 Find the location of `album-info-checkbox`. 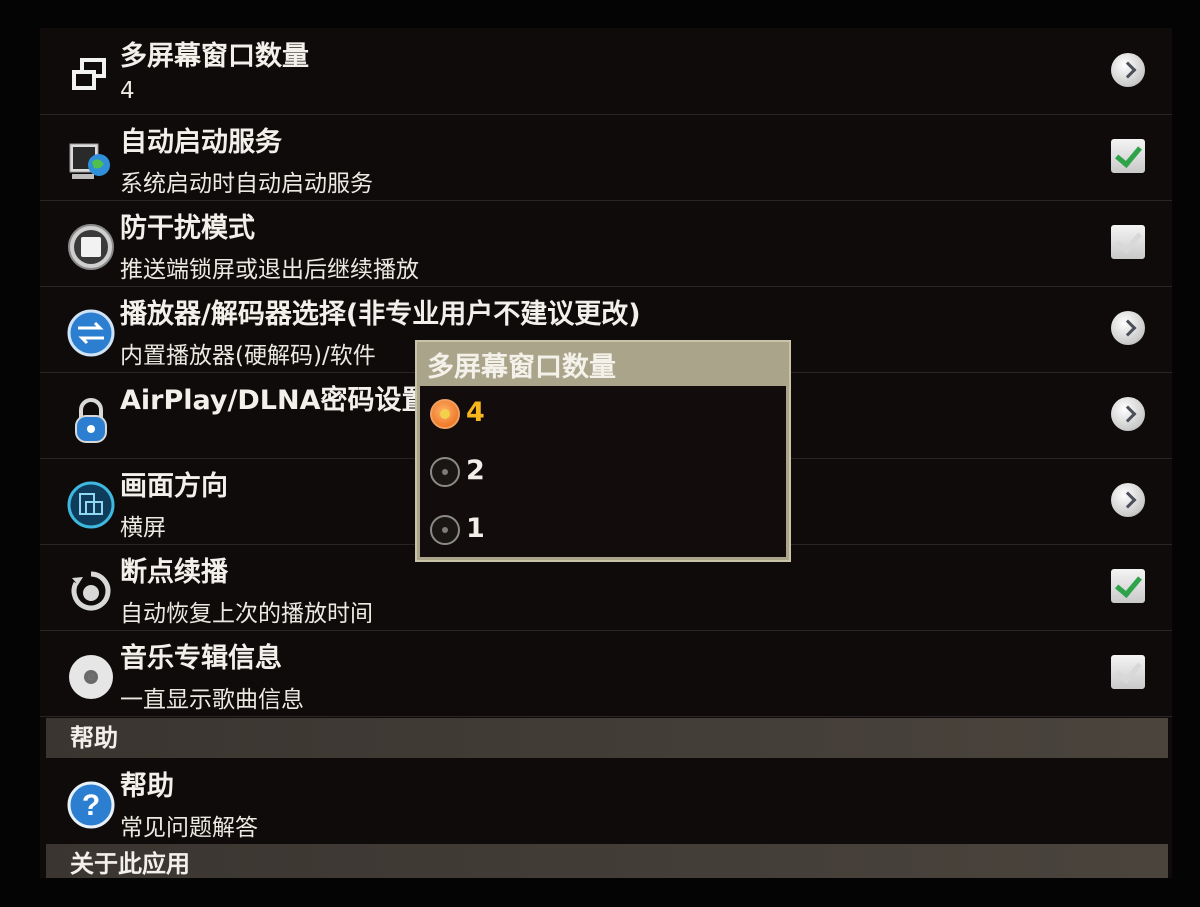

album-info-checkbox is located at coordinates (1128, 672).